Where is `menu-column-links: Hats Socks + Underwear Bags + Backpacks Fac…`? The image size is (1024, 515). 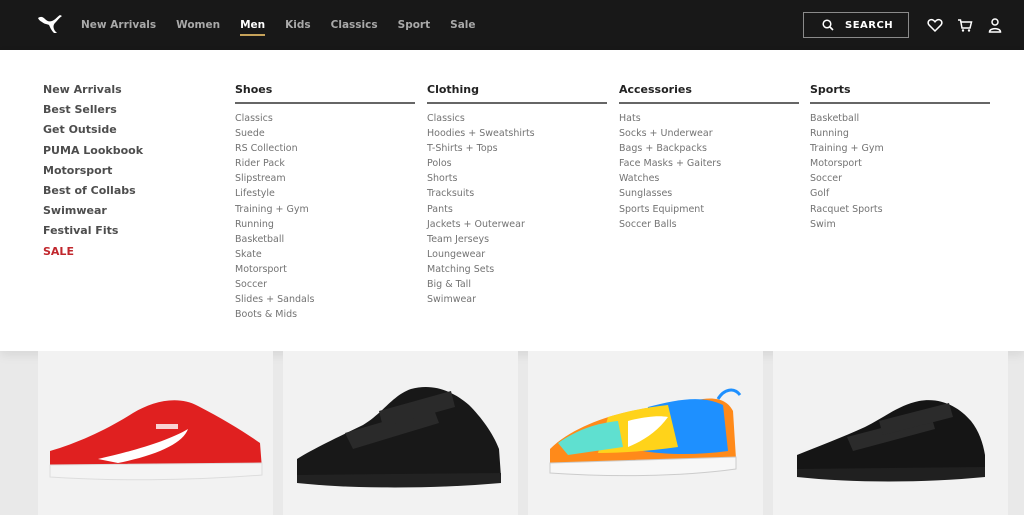
menu-column-links: Hats Socks + Underwear Bags + Backpacks Fac… is located at coordinates (709, 172).